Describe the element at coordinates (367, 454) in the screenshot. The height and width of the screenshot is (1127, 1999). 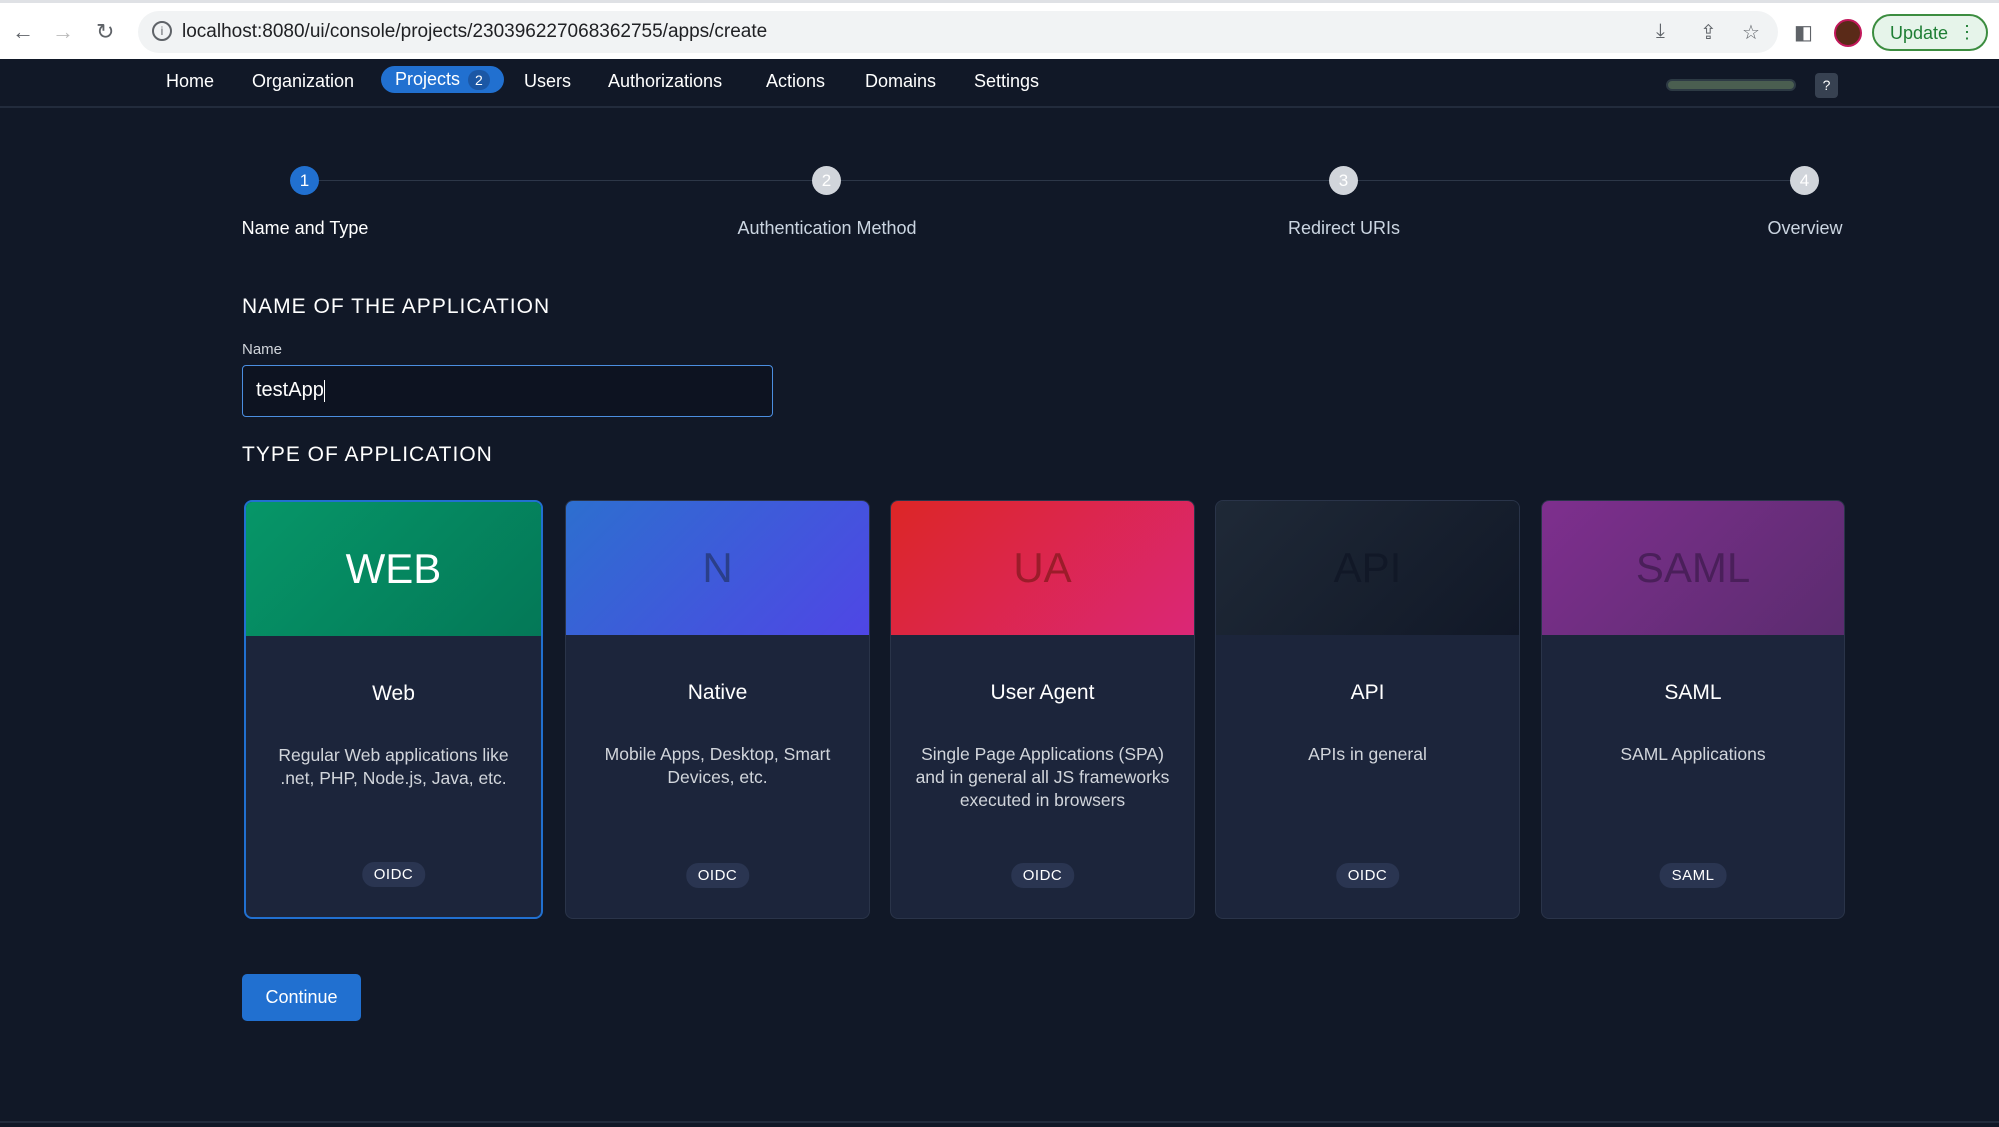
I see `type-heading: TYPE OF APPLICATION` at that location.